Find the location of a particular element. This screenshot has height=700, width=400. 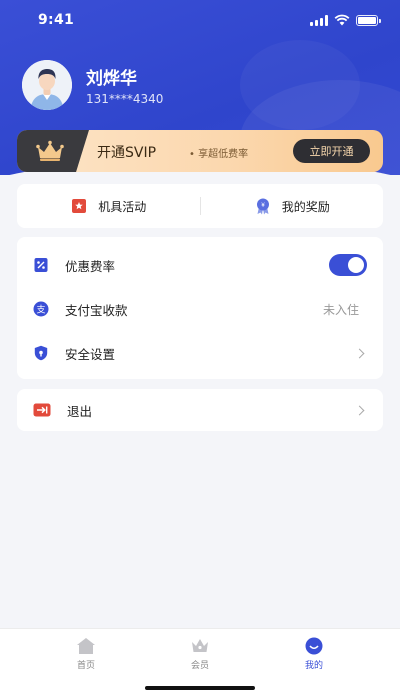

logout-card: 退出 is located at coordinates (200, 410).